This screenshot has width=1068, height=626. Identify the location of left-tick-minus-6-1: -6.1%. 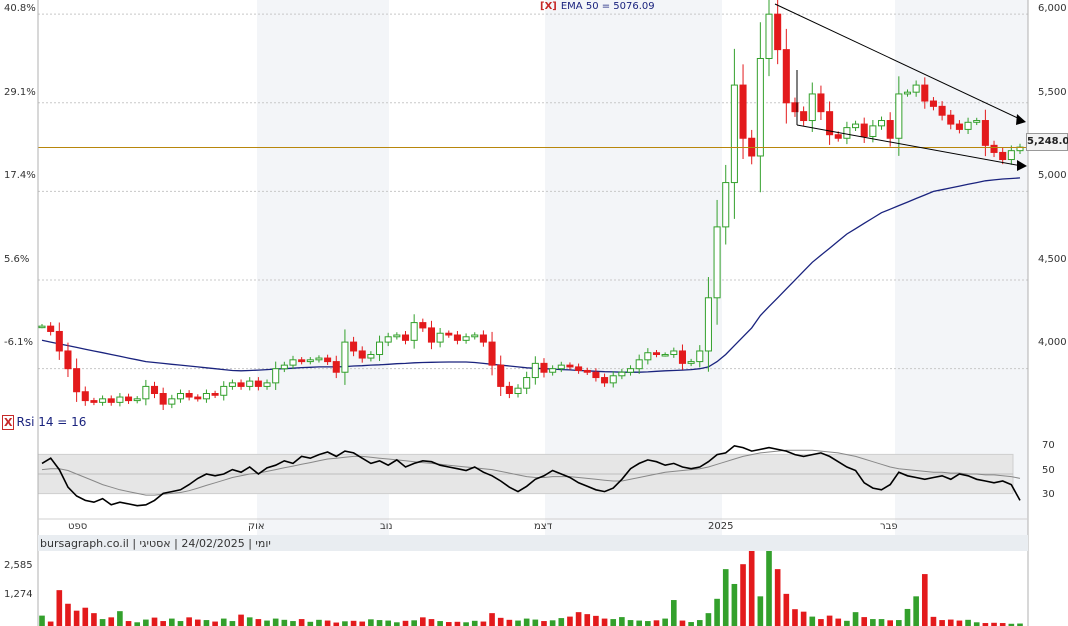
(19, 342).